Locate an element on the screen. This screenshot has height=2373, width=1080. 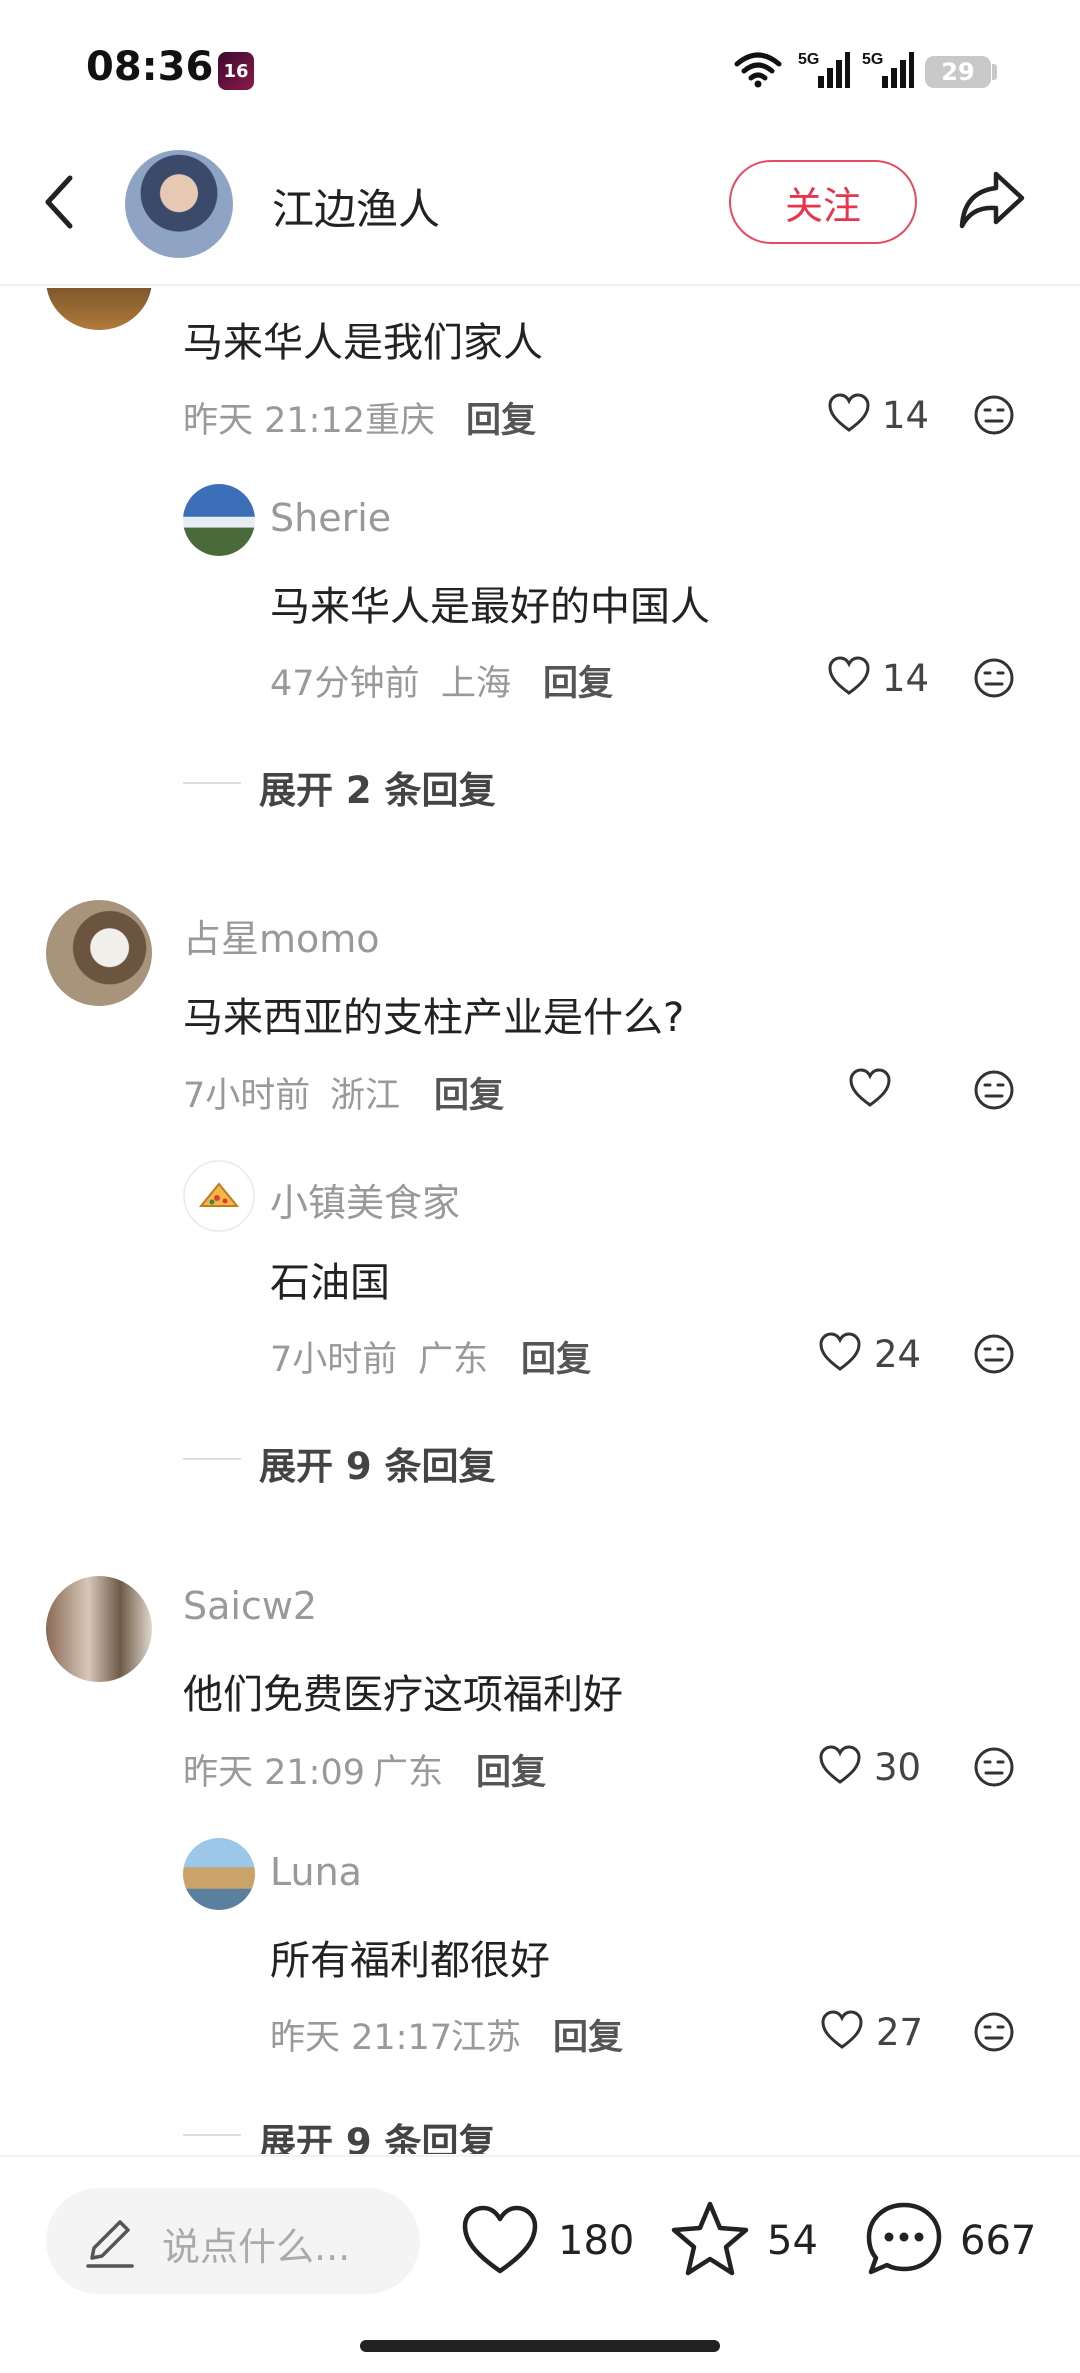
bottom-divider is located at coordinates (540, 2156).